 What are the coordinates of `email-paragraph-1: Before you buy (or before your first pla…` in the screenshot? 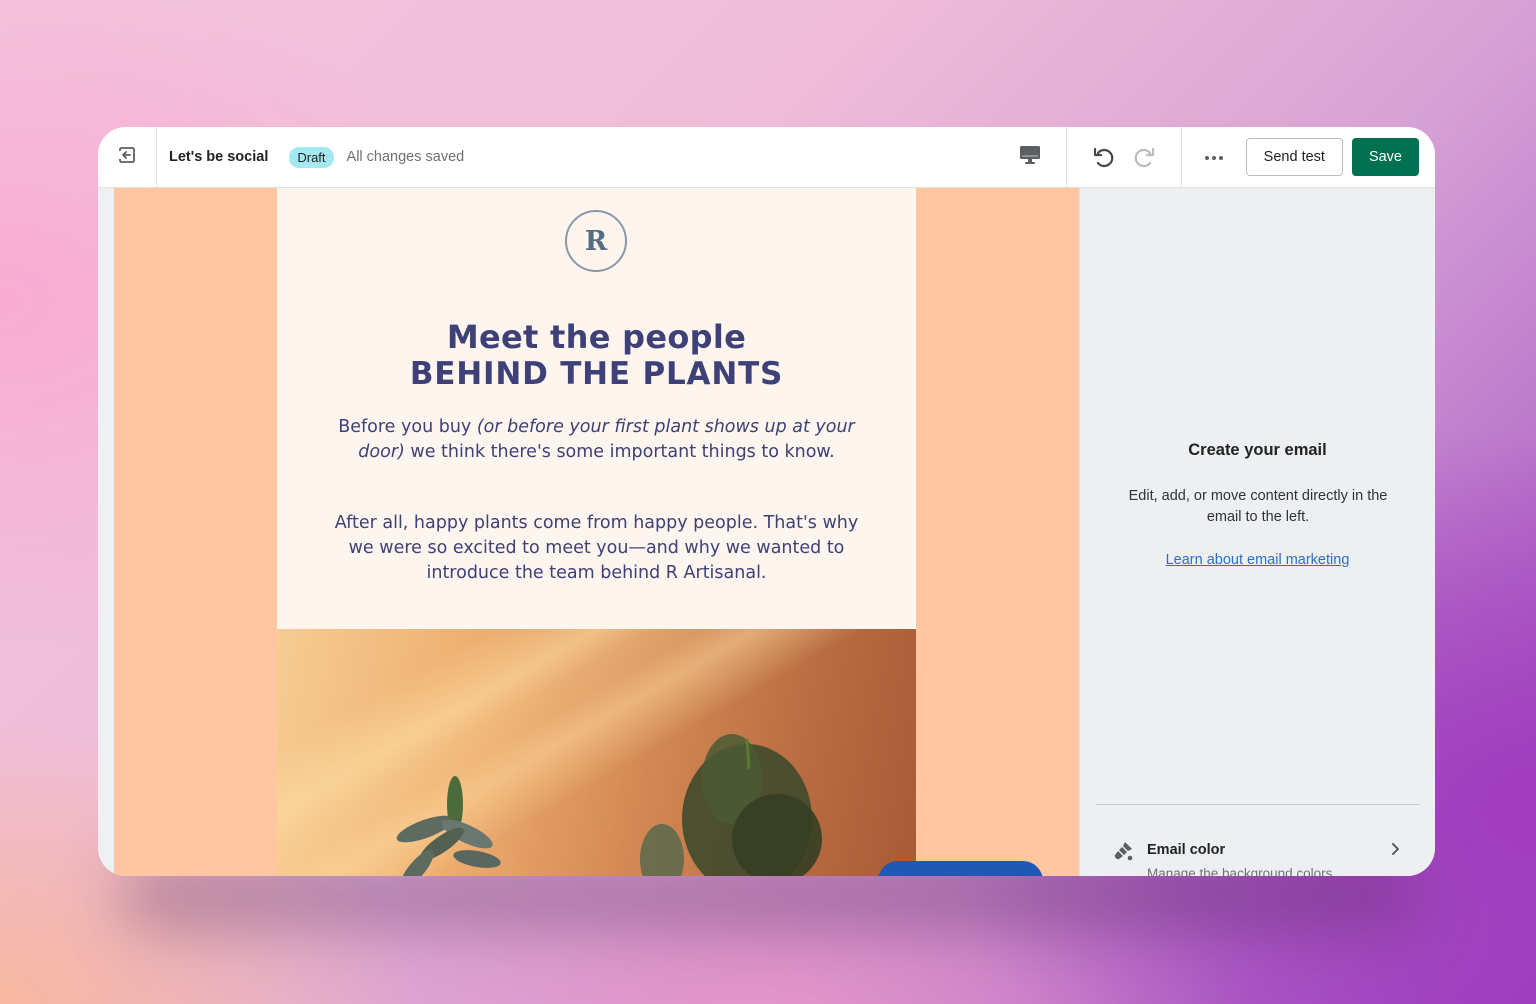 It's located at (596, 440).